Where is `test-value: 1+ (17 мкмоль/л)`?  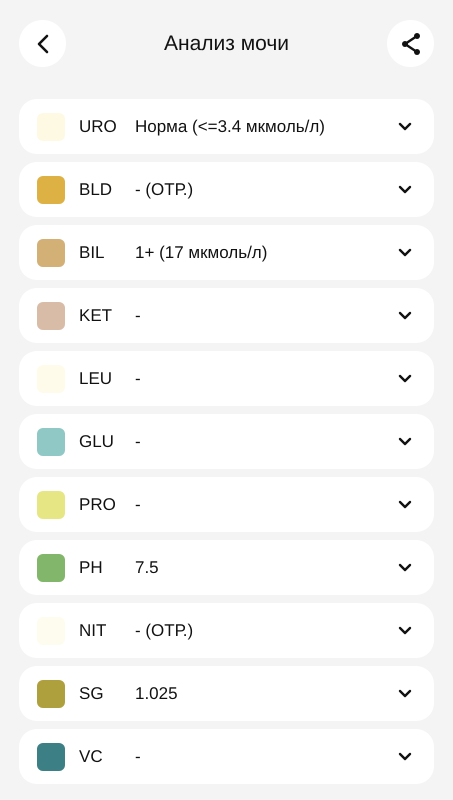
test-value: 1+ (17 мкмоль/л) is located at coordinates (201, 252).